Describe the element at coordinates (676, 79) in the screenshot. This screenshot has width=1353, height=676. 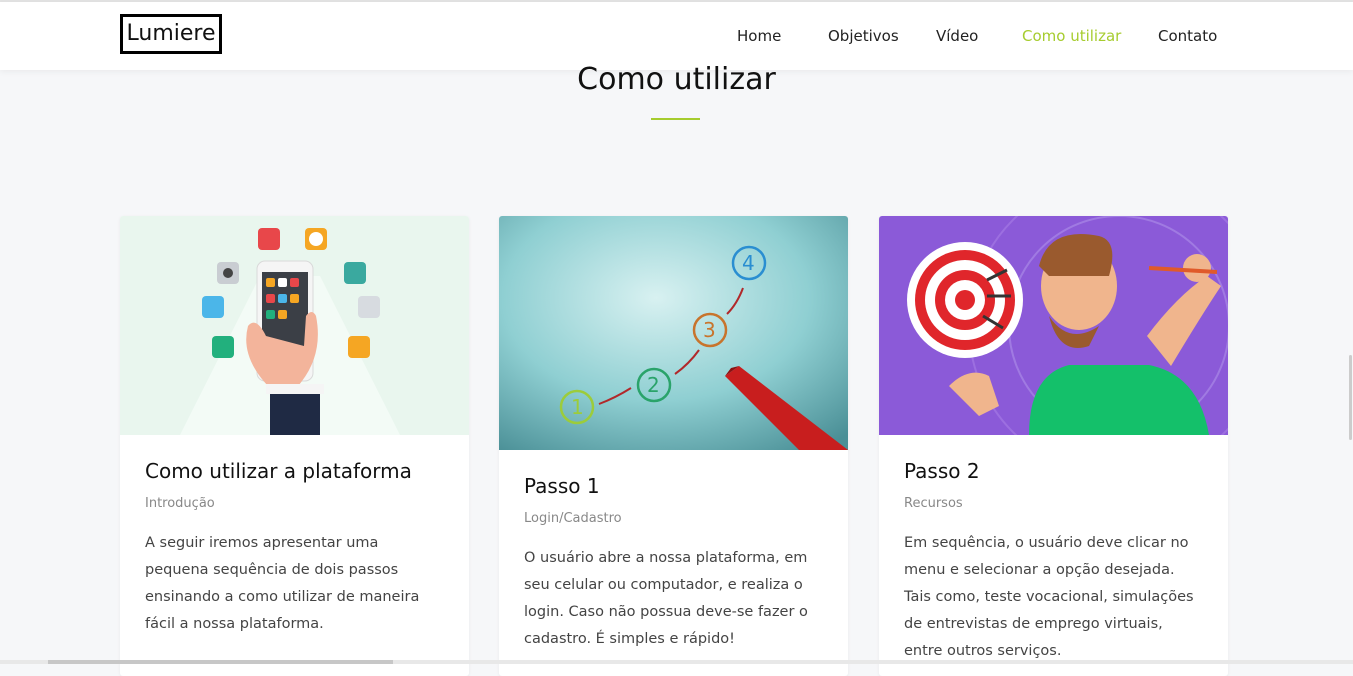
I see `section-title: Como utilizar` at that location.